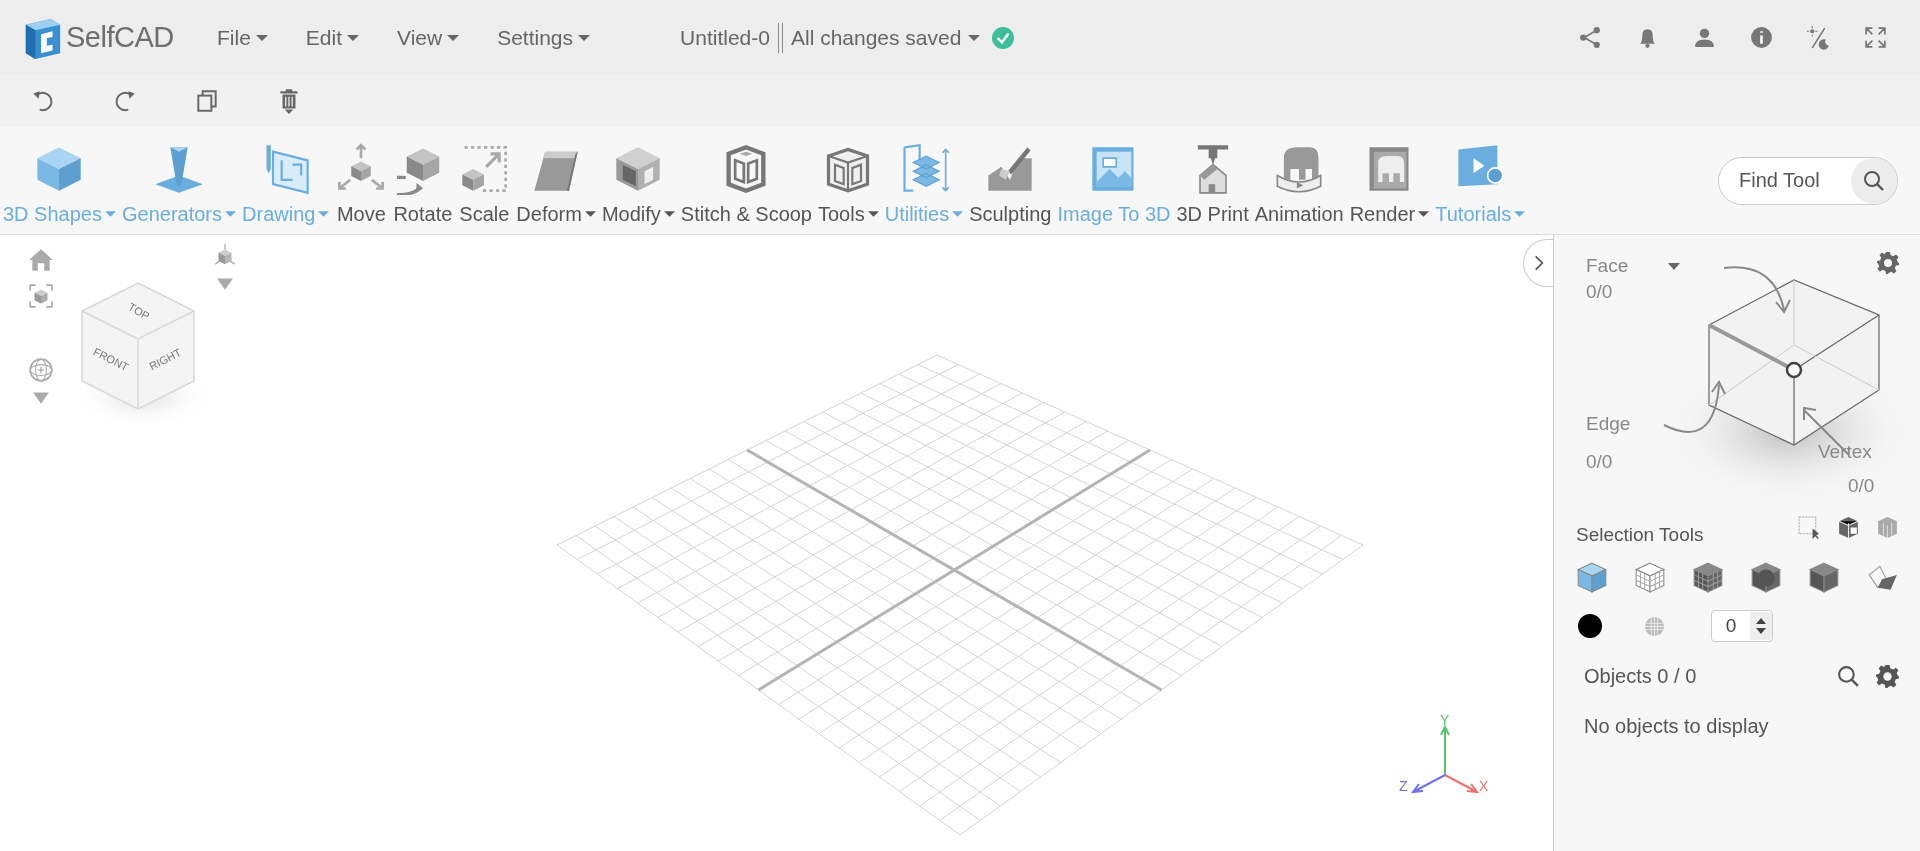 This screenshot has height=851, width=1920. I want to click on layered-cube-icon, so click(1887, 527).